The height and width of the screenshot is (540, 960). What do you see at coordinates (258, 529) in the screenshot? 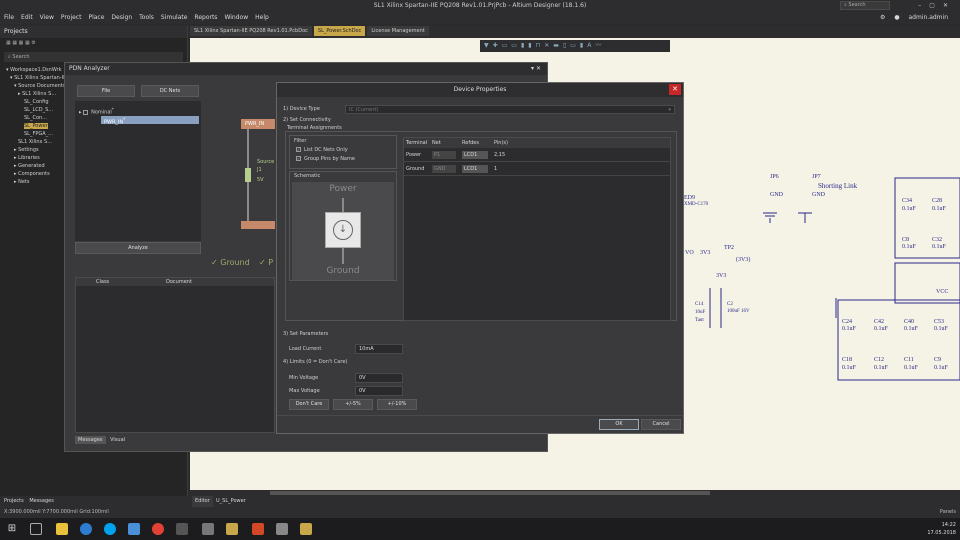
I see `powerpoint-icon` at bounding box center [258, 529].